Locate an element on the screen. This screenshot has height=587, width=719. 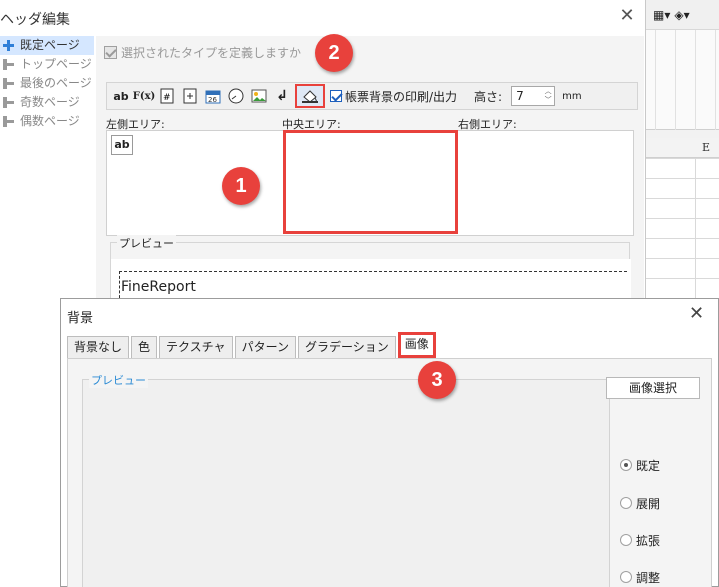
background-tabs: 背景なし 色 テクスチャ パターン グラデーション 画像 is located at coordinates (252, 345).